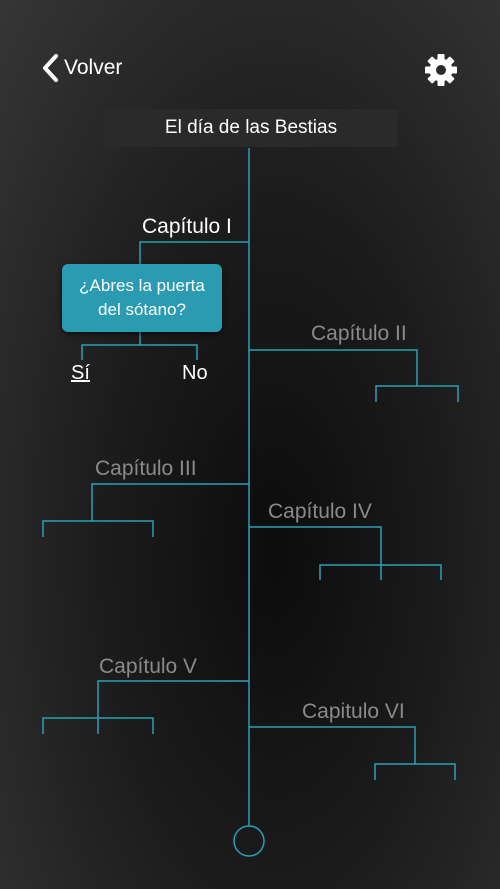 This screenshot has width=500, height=889. What do you see at coordinates (359, 333) in the screenshot?
I see `chapter-2-label: Capítulo II` at bounding box center [359, 333].